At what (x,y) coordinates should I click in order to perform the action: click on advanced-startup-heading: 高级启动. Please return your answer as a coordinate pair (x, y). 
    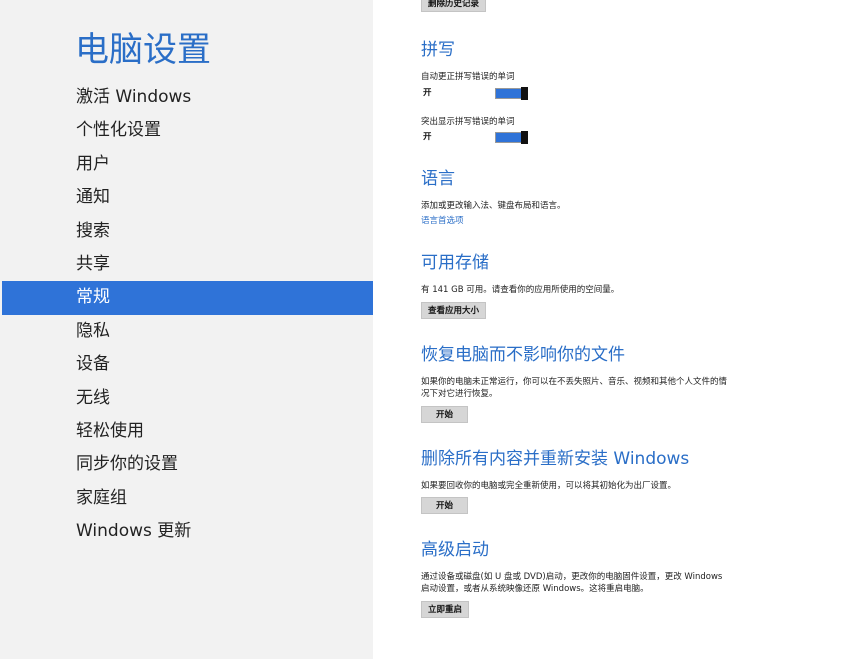
    Looking at the image, I should click on (455, 550).